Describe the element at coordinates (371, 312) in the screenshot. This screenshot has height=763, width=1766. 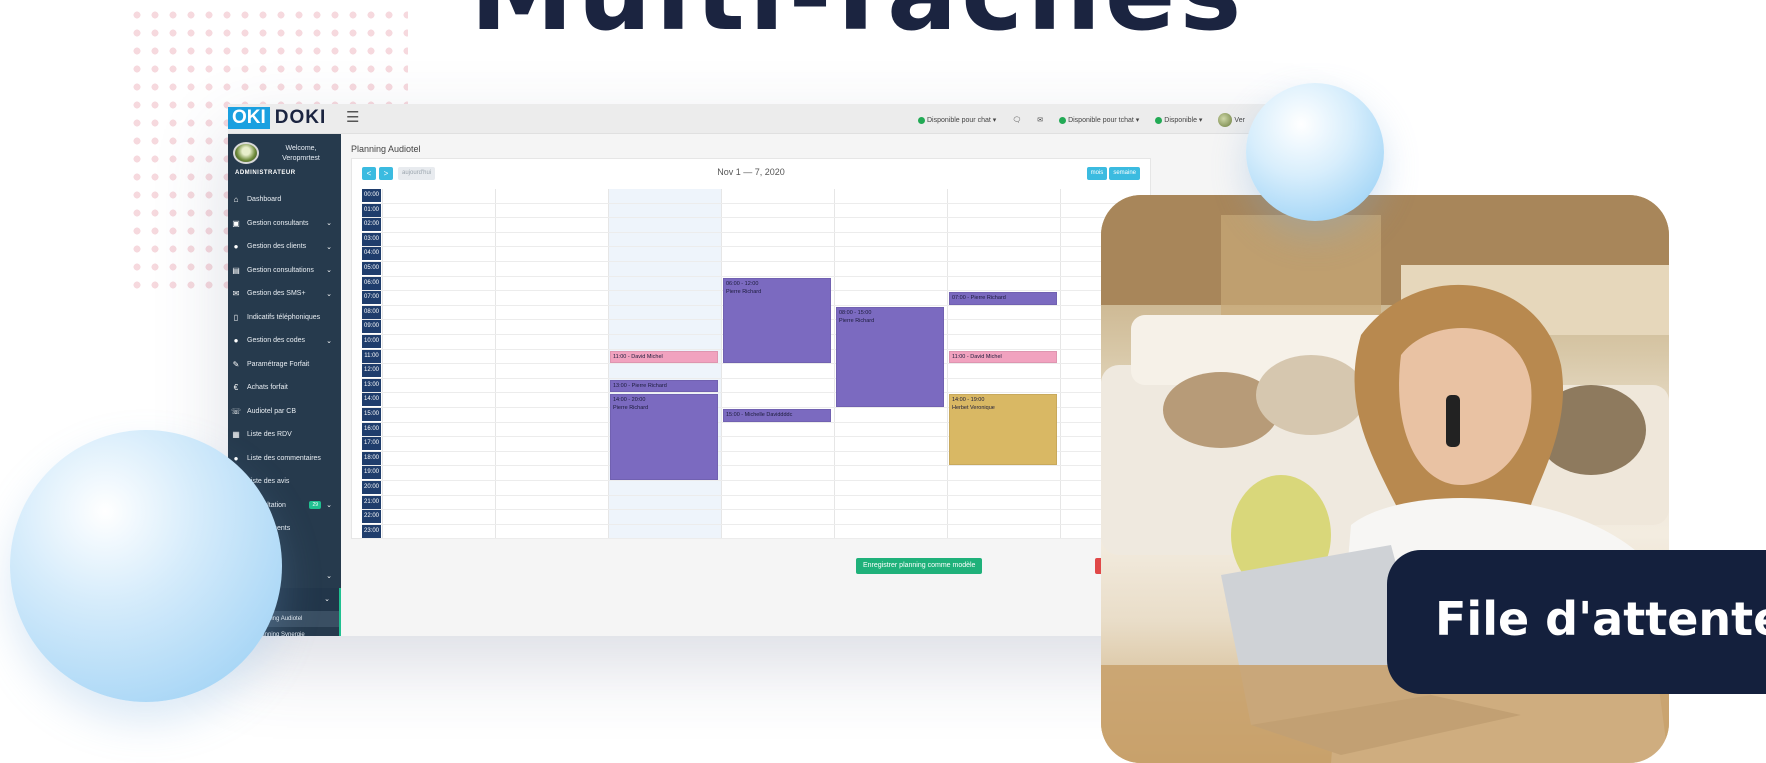
I see `hour-label: 08:00` at that location.